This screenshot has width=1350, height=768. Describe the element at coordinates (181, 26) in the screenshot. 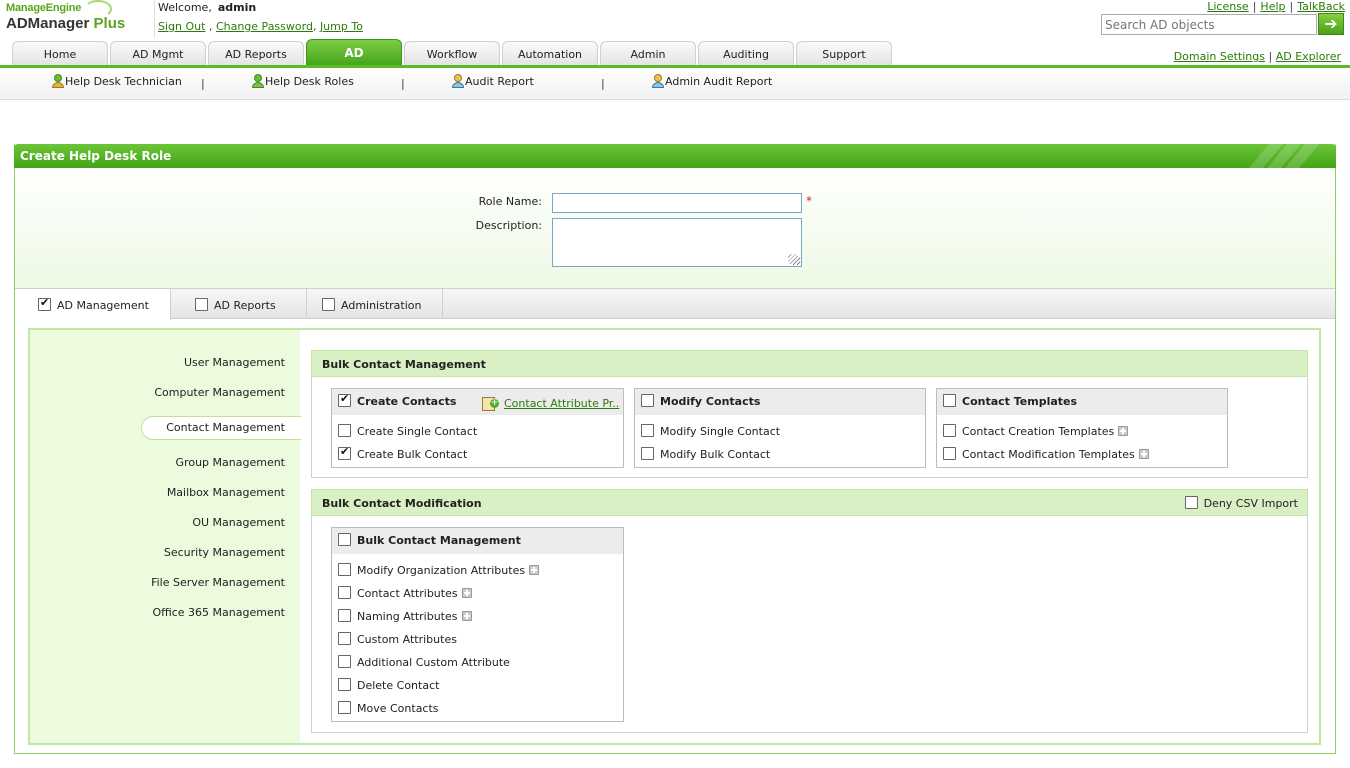

I see `sign-out-link: Sign Out` at that location.